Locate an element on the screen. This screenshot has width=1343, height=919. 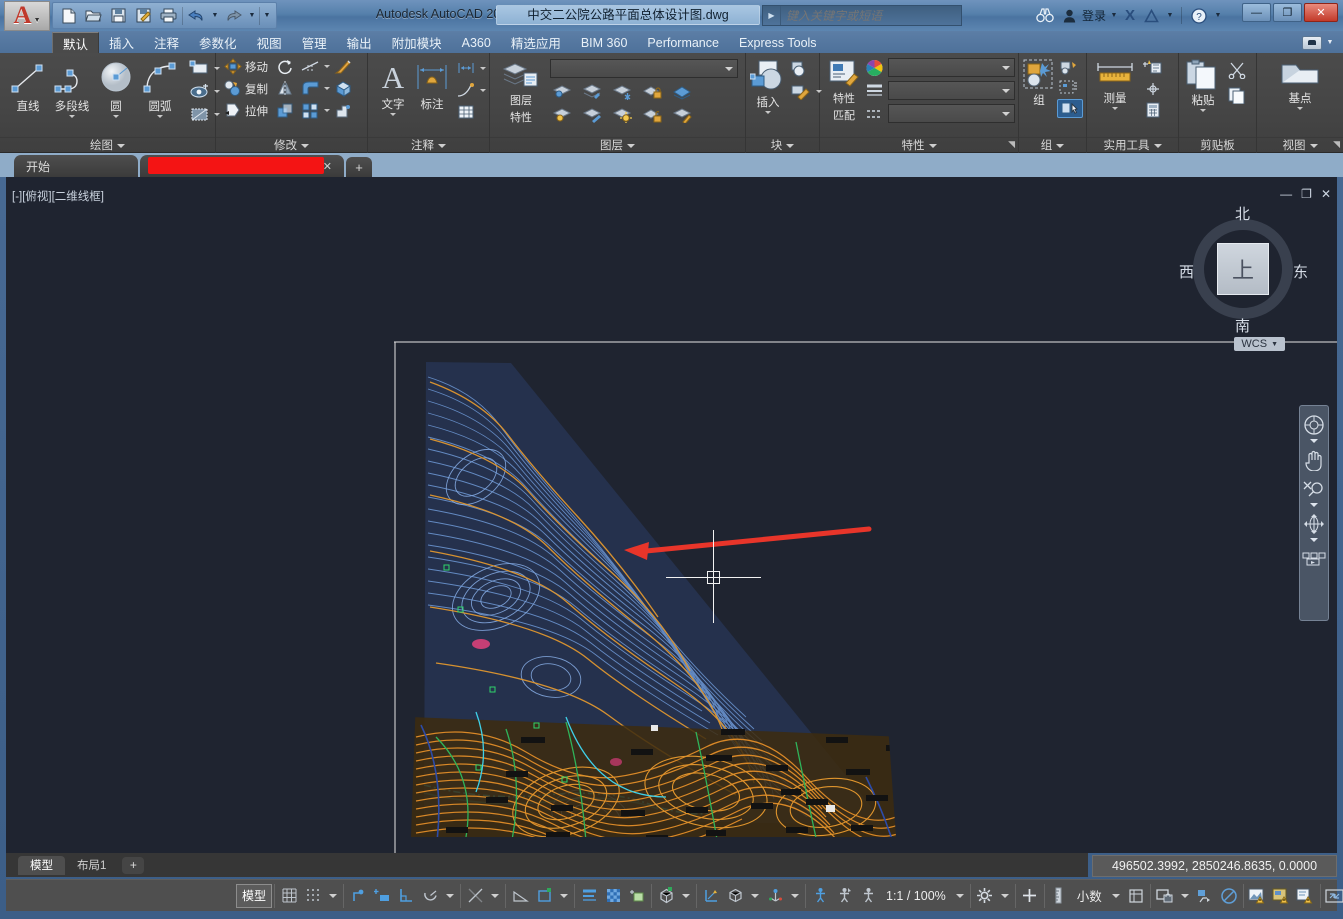
account-dropdown-icon: ▼ is located at coordinates (1114, 16).